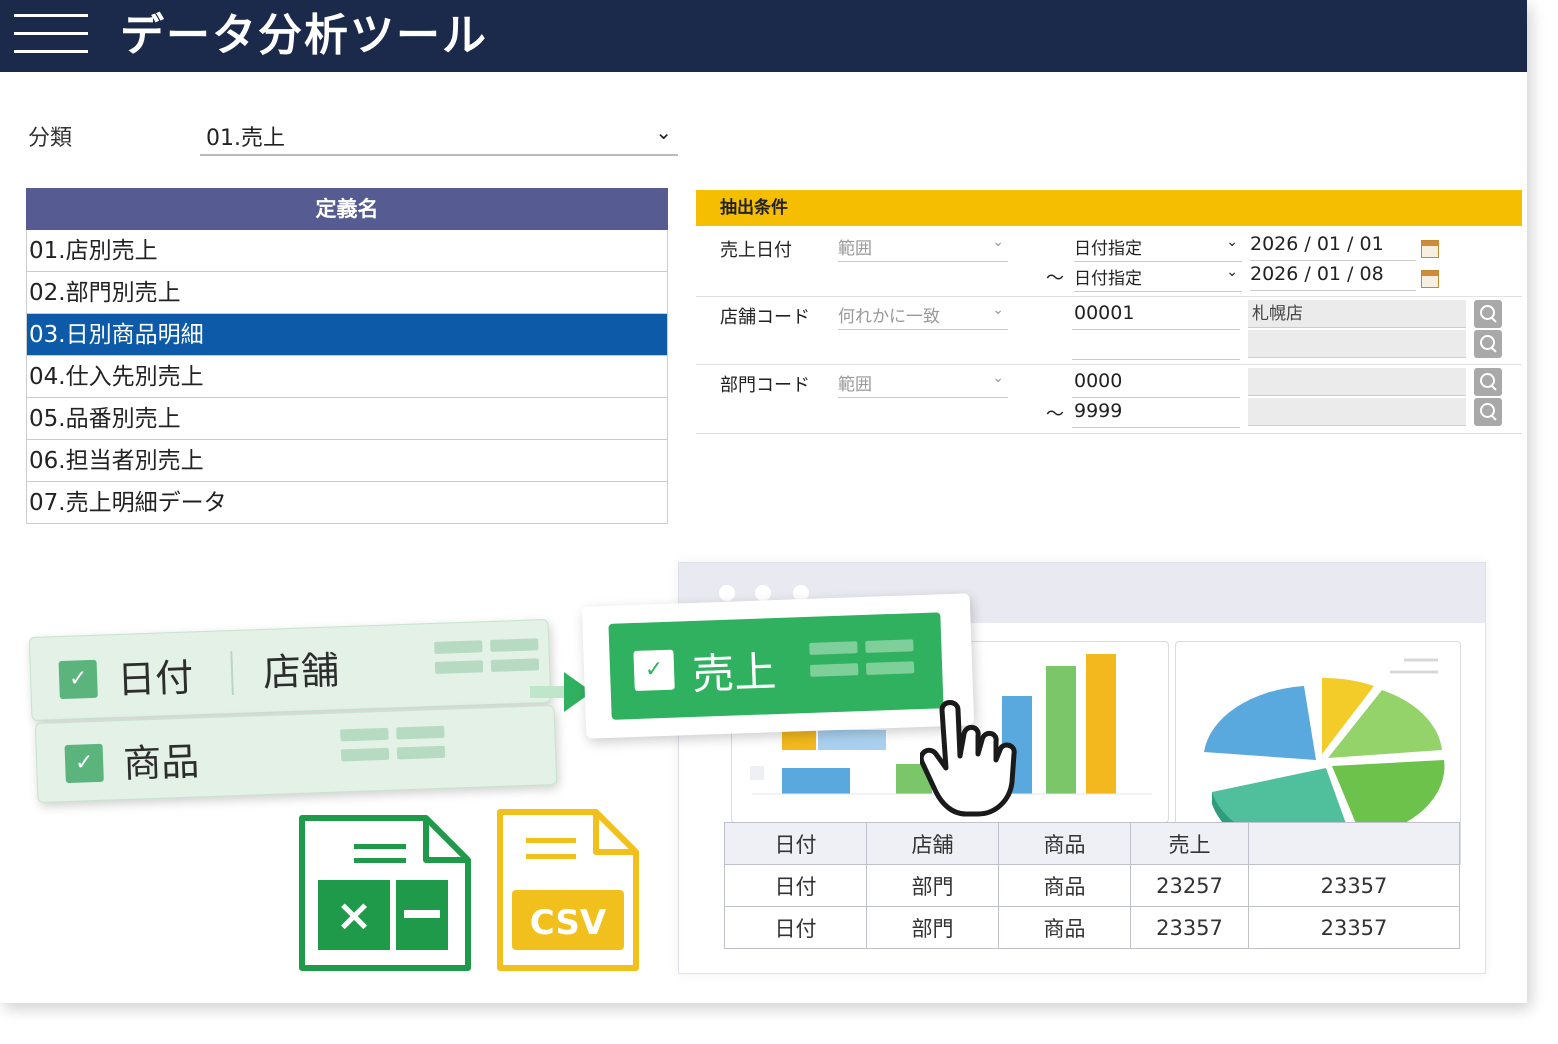 The image size is (1558, 1044). I want to click on store-code-mode-select: 何れかに一致 ⌄, so click(923, 316).